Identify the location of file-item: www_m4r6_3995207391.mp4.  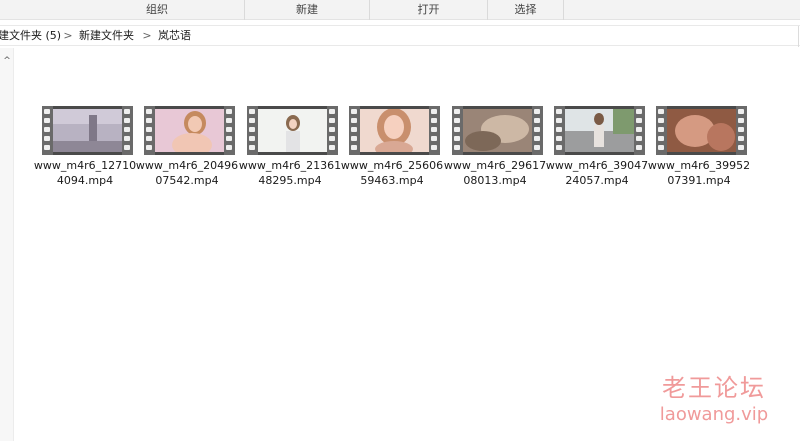
(698, 149).